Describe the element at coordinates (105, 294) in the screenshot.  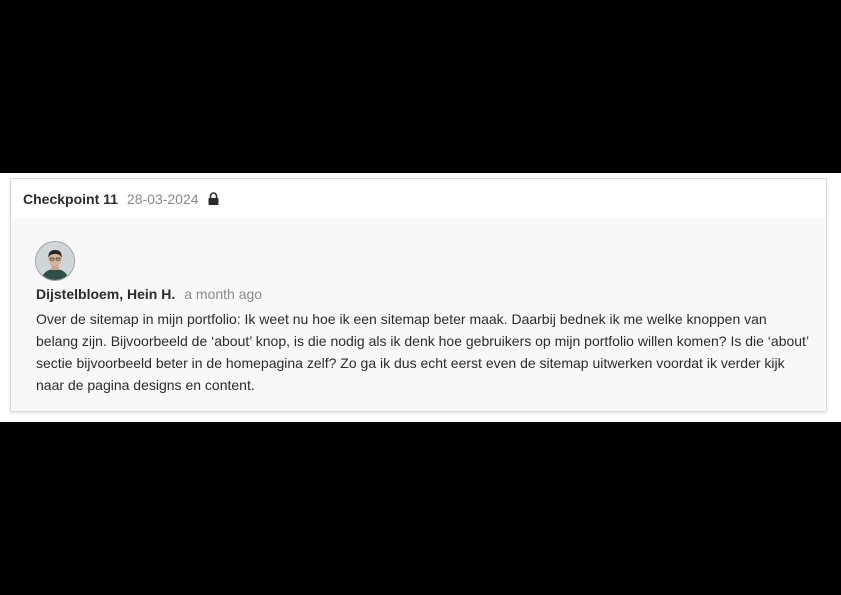
I see `comment-author: Dijstelbloem, Hein H.` at that location.